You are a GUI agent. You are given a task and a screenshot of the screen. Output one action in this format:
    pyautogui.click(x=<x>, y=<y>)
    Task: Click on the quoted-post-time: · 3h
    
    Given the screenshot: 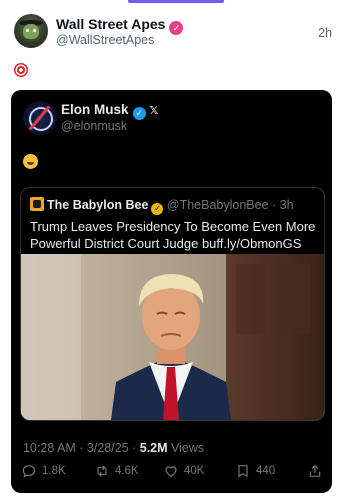 What is the action you would take?
    pyautogui.click(x=283, y=205)
    